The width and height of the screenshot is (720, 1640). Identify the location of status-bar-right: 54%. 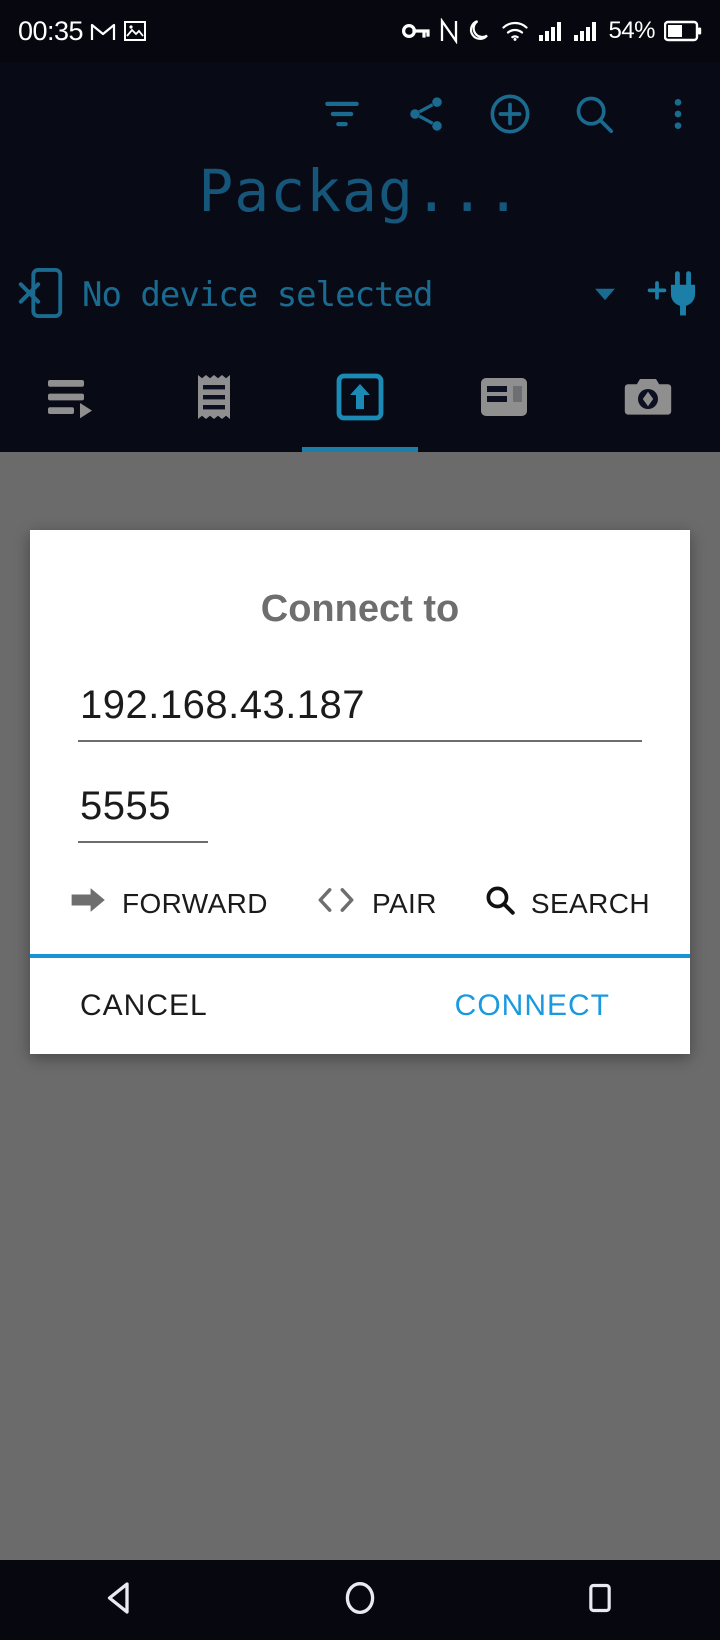
(552, 31).